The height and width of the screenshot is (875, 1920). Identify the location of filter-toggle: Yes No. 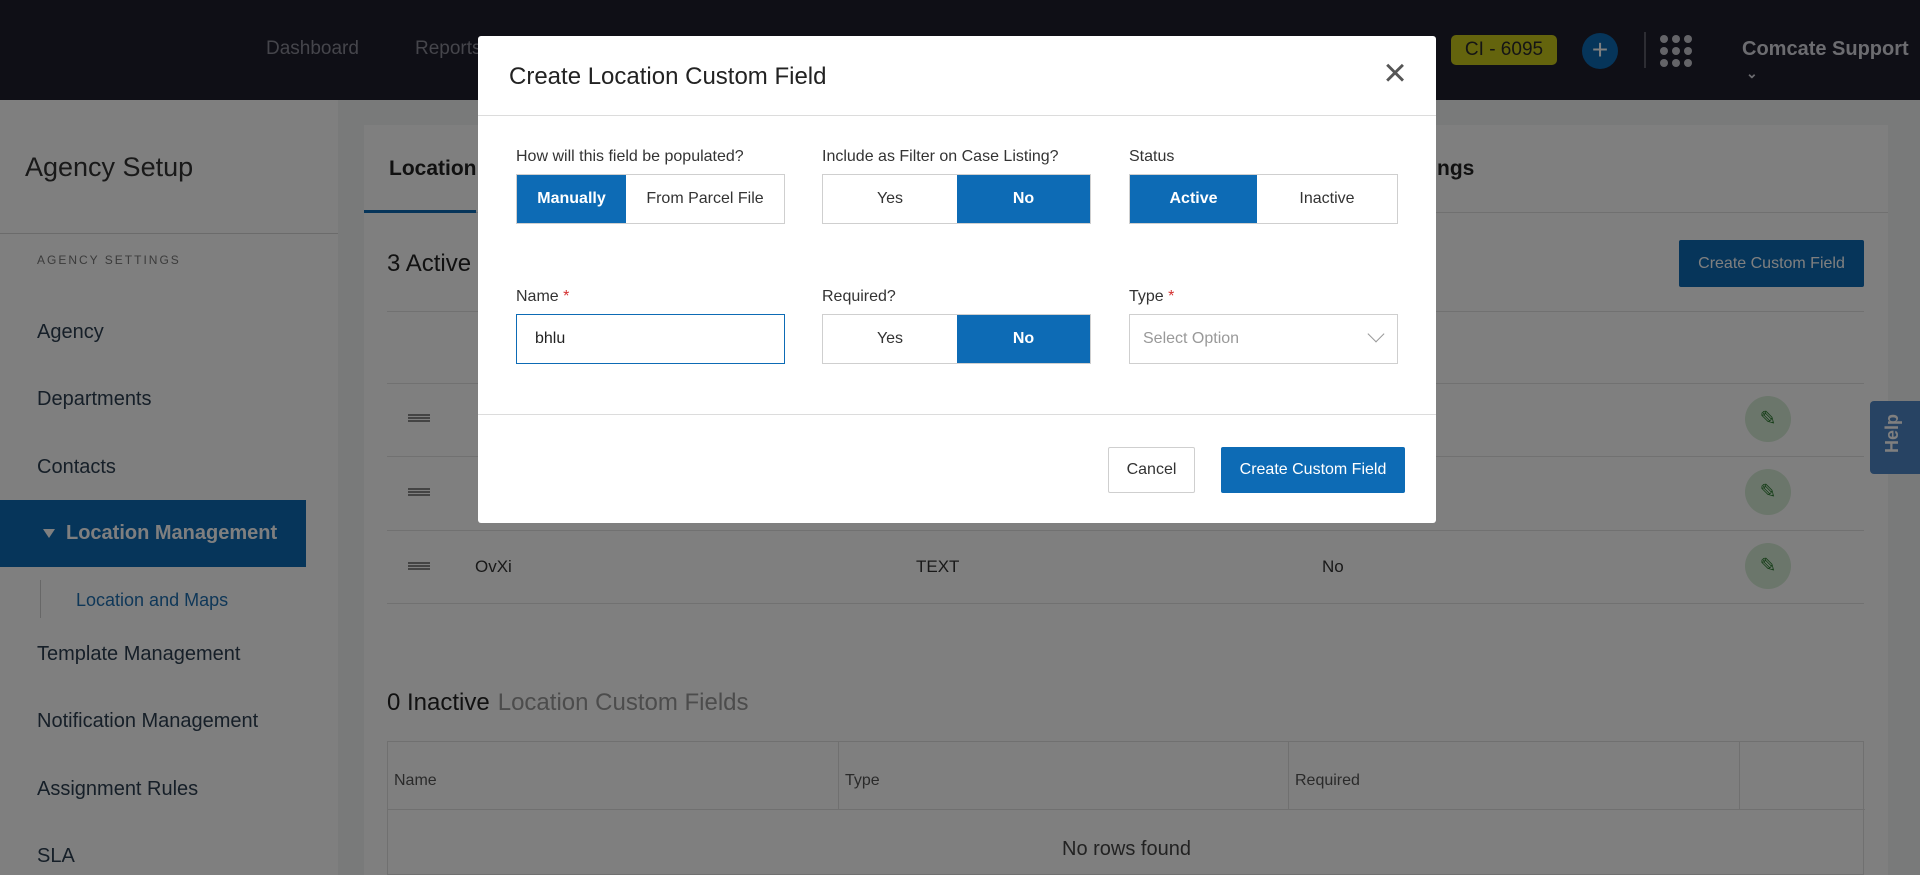
(956, 199).